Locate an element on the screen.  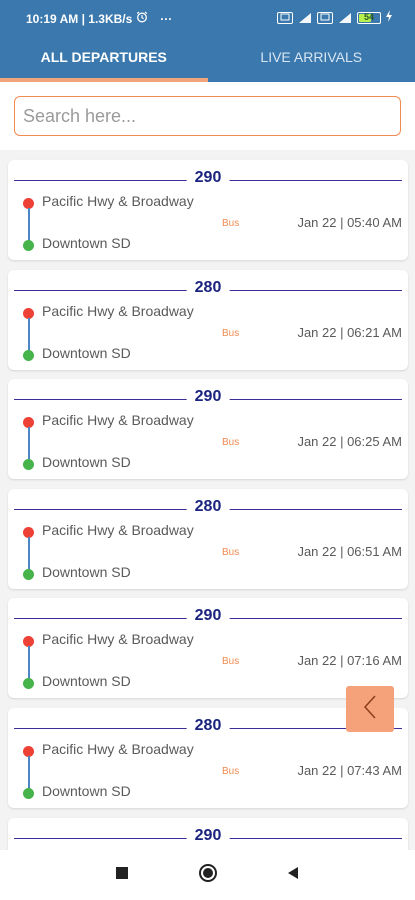
collapse-panel-button is located at coordinates (370, 709).